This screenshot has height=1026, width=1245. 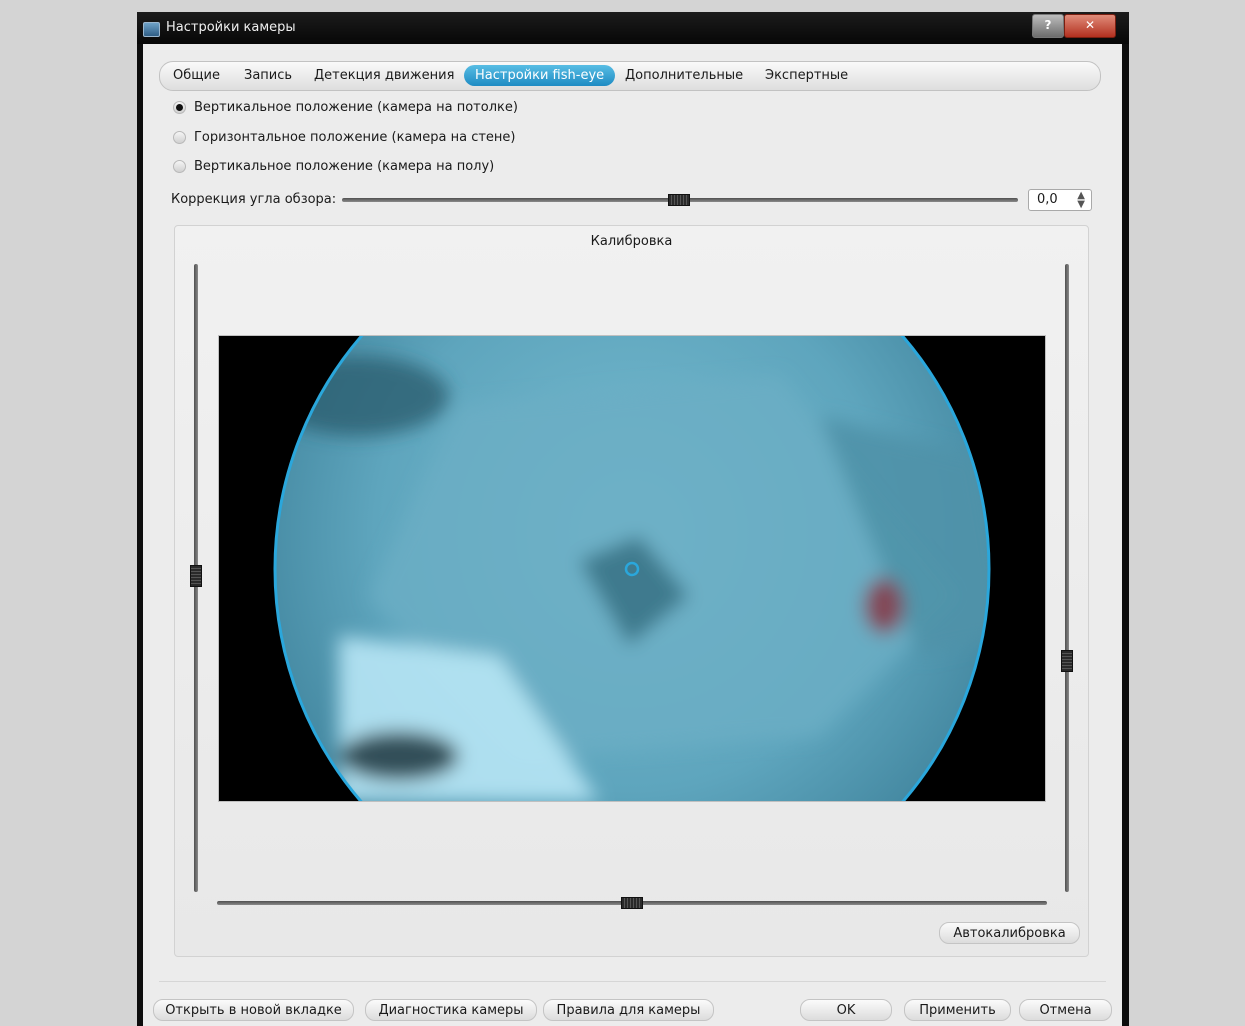 What do you see at coordinates (1067, 578) in the screenshot?
I see `right-vertical-slider` at bounding box center [1067, 578].